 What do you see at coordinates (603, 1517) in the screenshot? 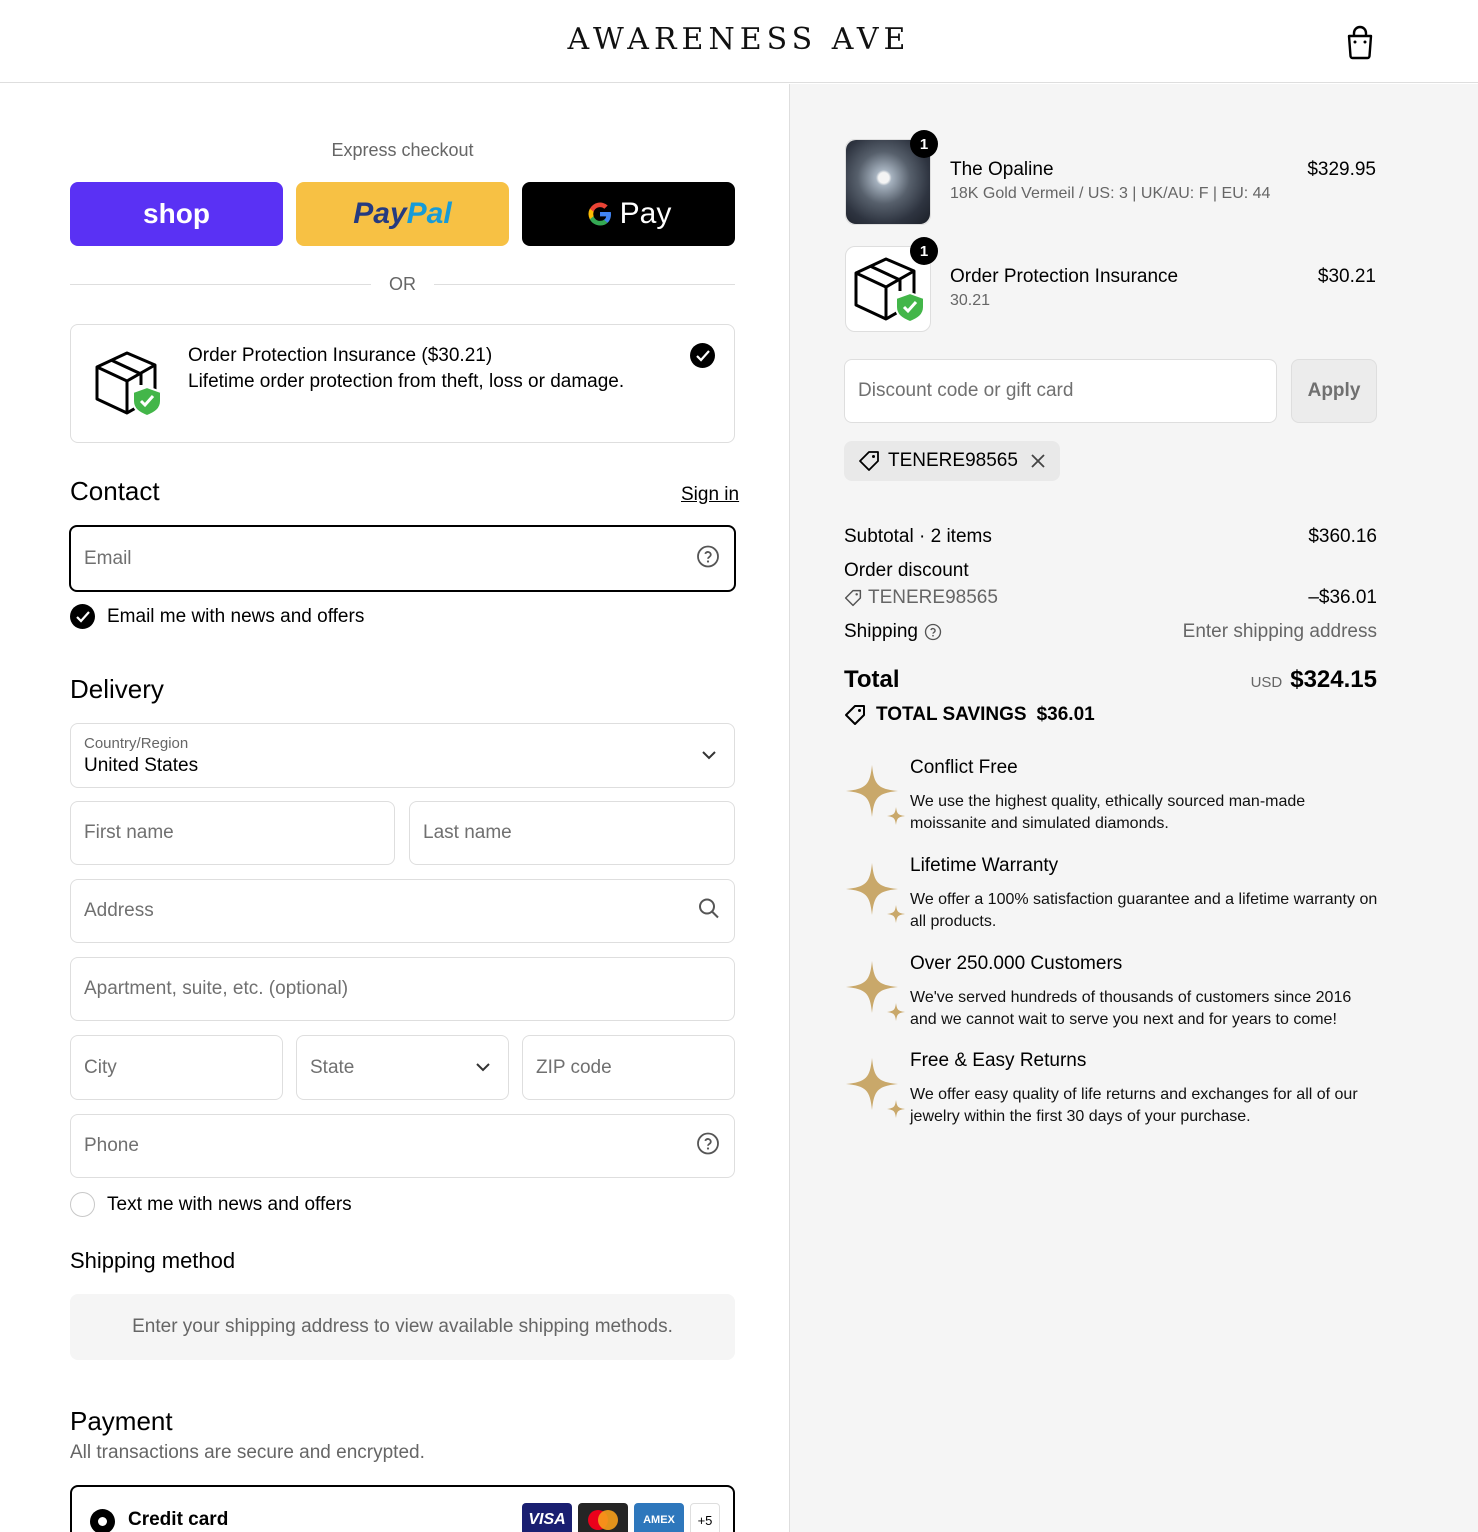
I see `mastercard-logo` at bounding box center [603, 1517].